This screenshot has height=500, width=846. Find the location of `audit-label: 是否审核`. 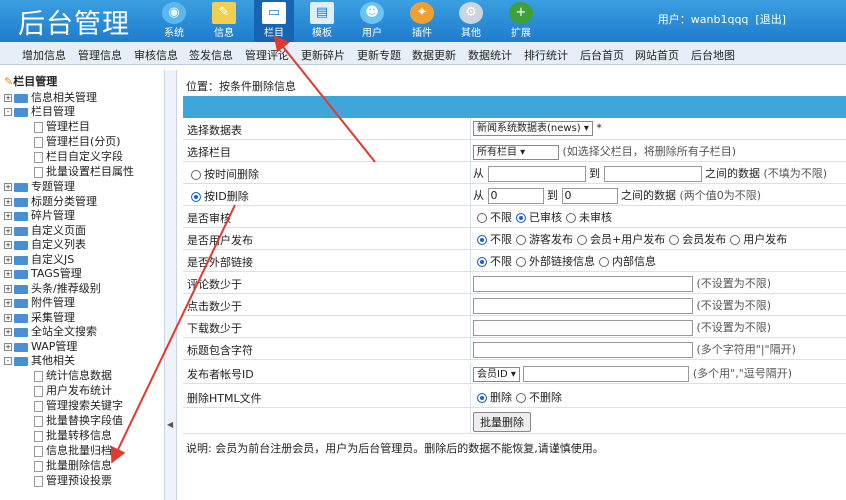

audit-label: 是否审核 is located at coordinates (209, 218).